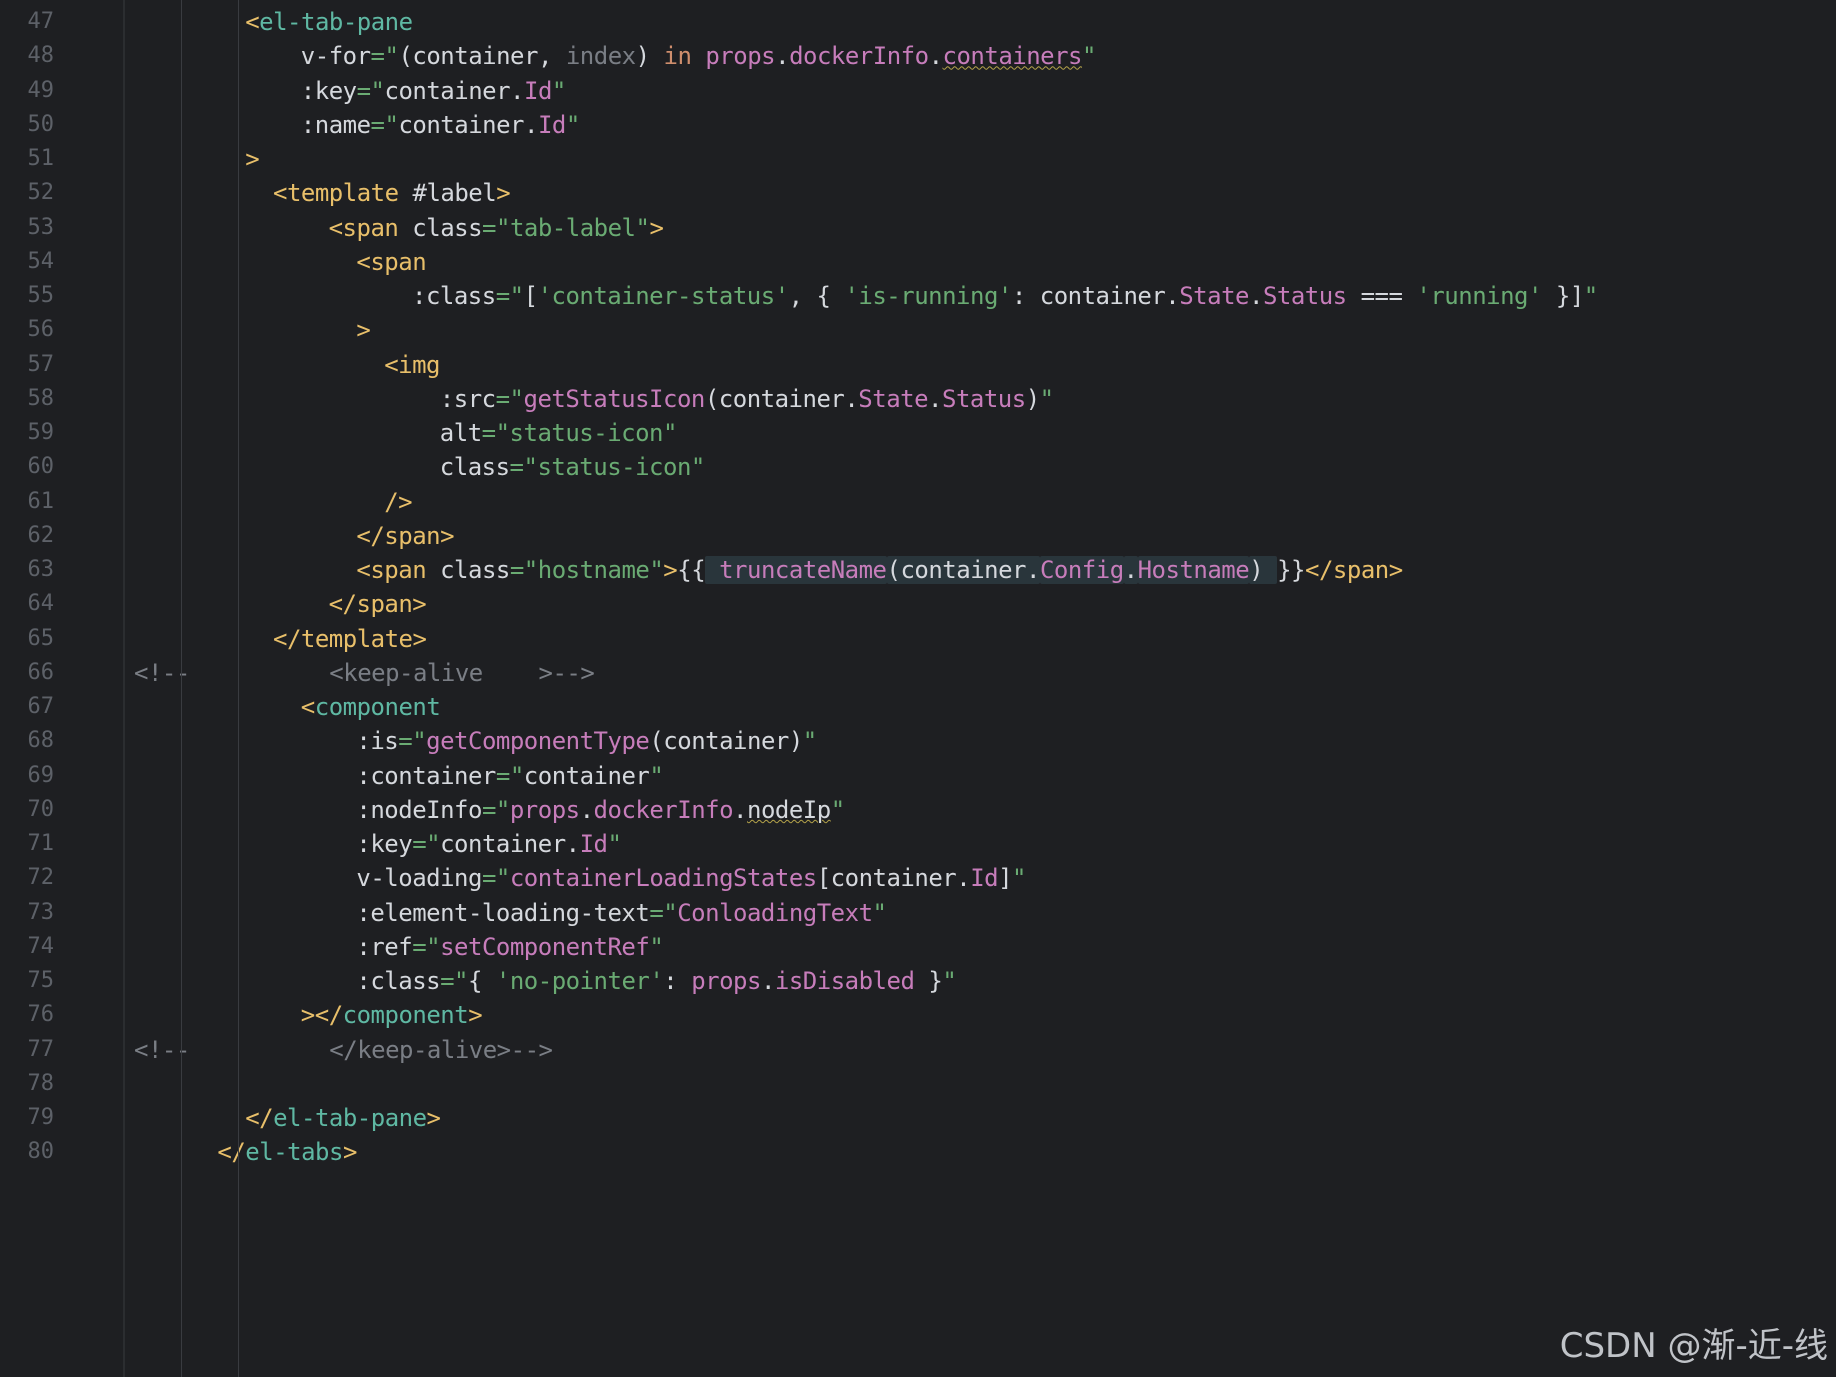 The height and width of the screenshot is (1377, 1836). Describe the element at coordinates (328, 90) in the screenshot. I see `code-token: :key` at that location.